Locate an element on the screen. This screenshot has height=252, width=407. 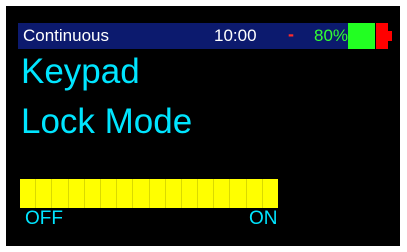
on-label: ON is located at coordinates (263, 218).